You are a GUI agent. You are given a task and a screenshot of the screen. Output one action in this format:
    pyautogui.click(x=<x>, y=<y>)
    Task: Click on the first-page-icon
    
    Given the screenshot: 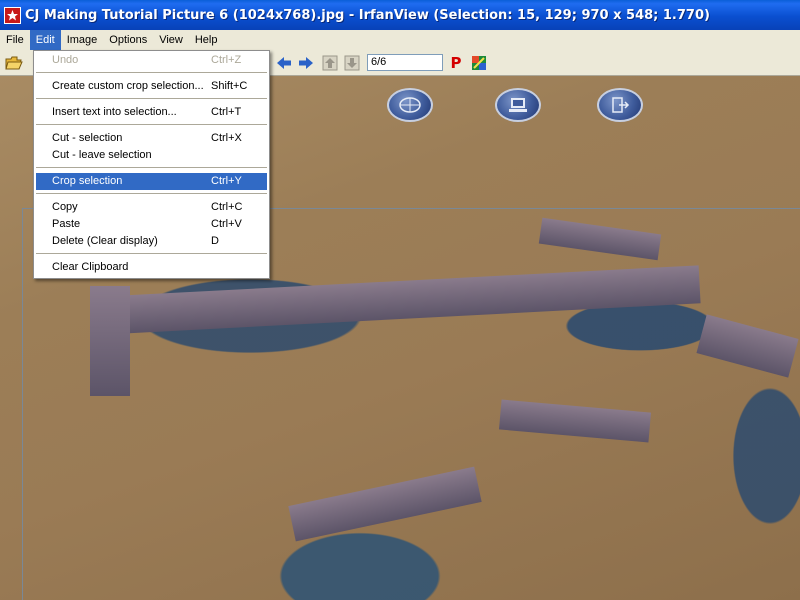 What is the action you would take?
    pyautogui.click(x=330, y=63)
    